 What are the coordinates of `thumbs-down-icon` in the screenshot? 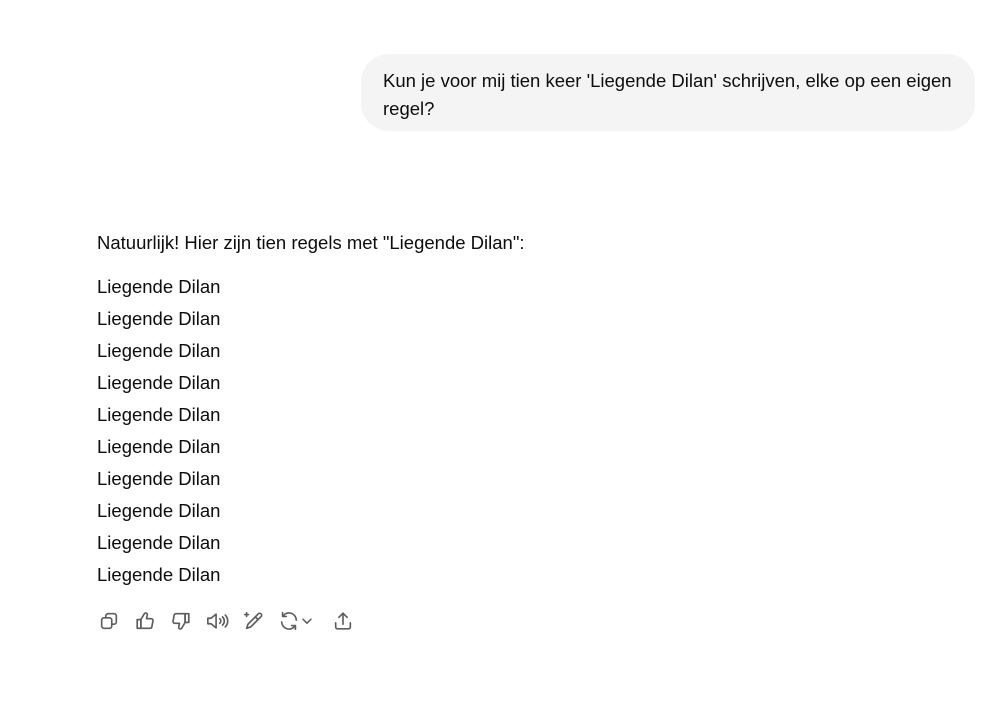 It's located at (181, 621).